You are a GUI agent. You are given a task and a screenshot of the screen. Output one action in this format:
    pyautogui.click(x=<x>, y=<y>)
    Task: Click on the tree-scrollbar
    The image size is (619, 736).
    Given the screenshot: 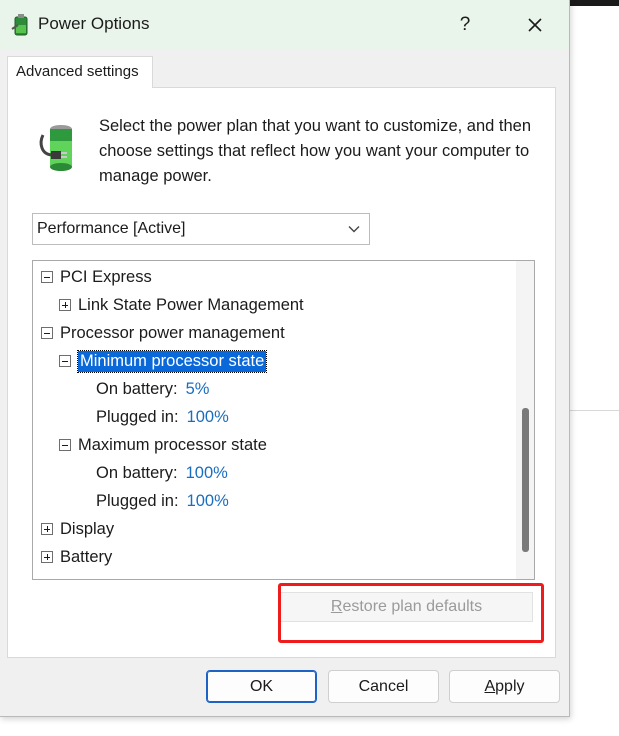 What is the action you would take?
    pyautogui.click(x=525, y=420)
    